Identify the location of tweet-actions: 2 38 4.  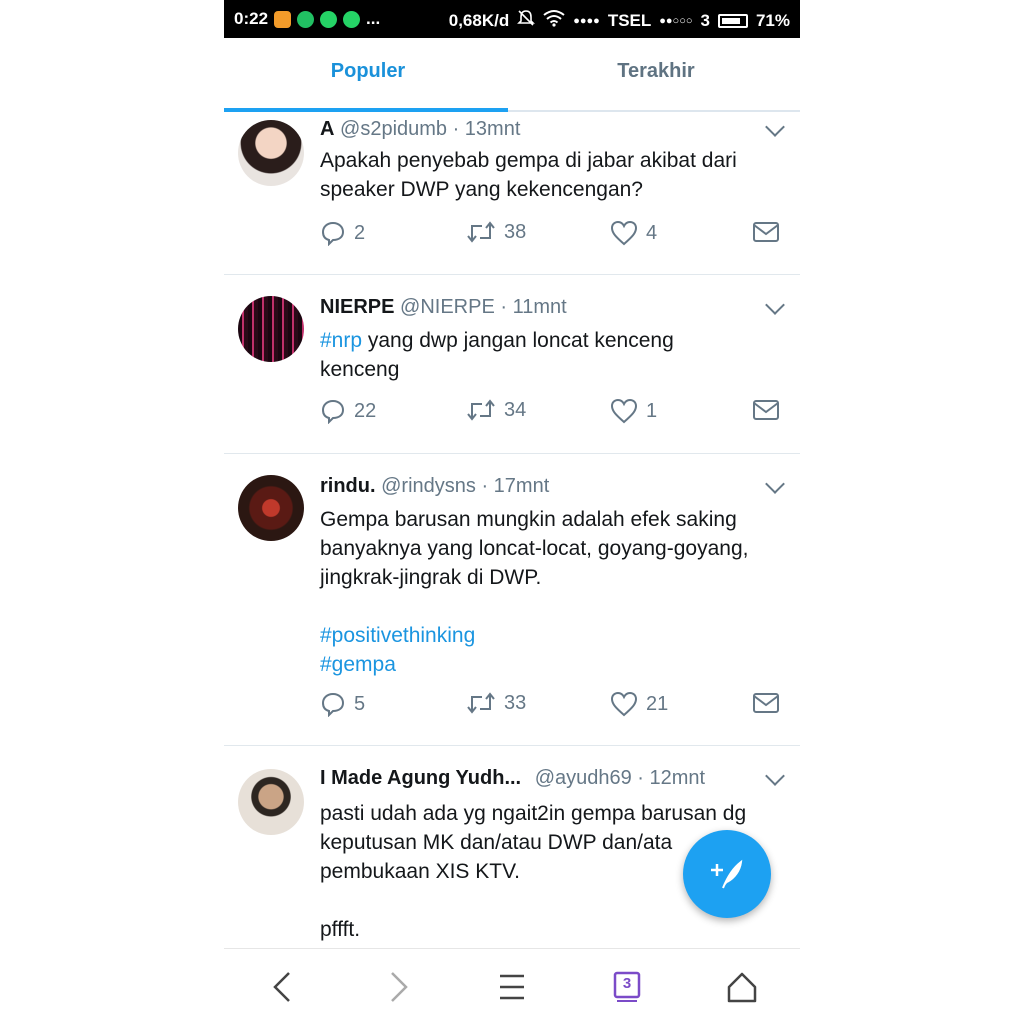
(552, 235).